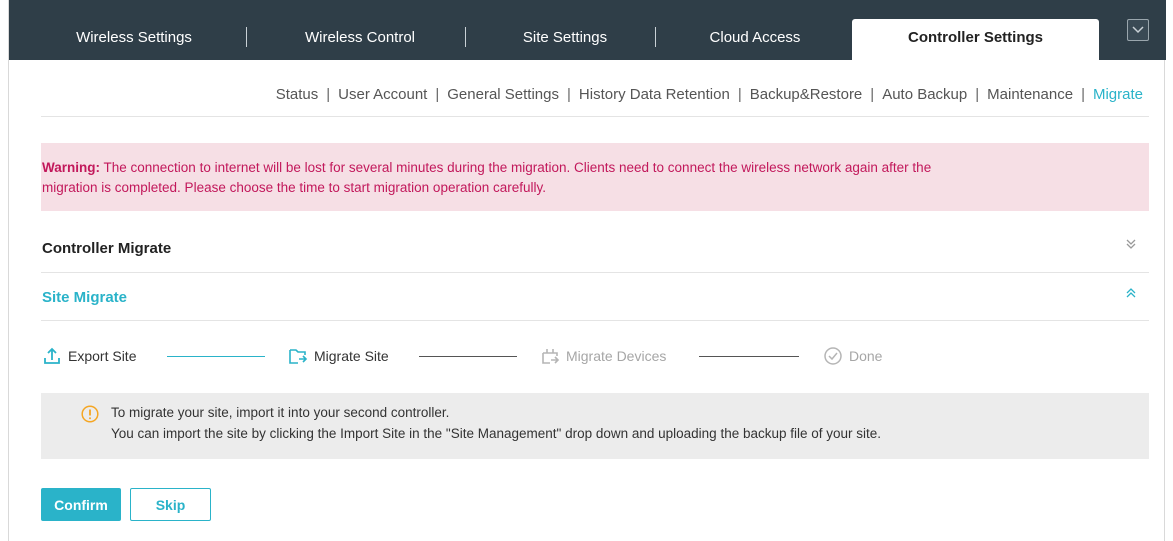  I want to click on dropdown-menu-button, so click(1138, 30).